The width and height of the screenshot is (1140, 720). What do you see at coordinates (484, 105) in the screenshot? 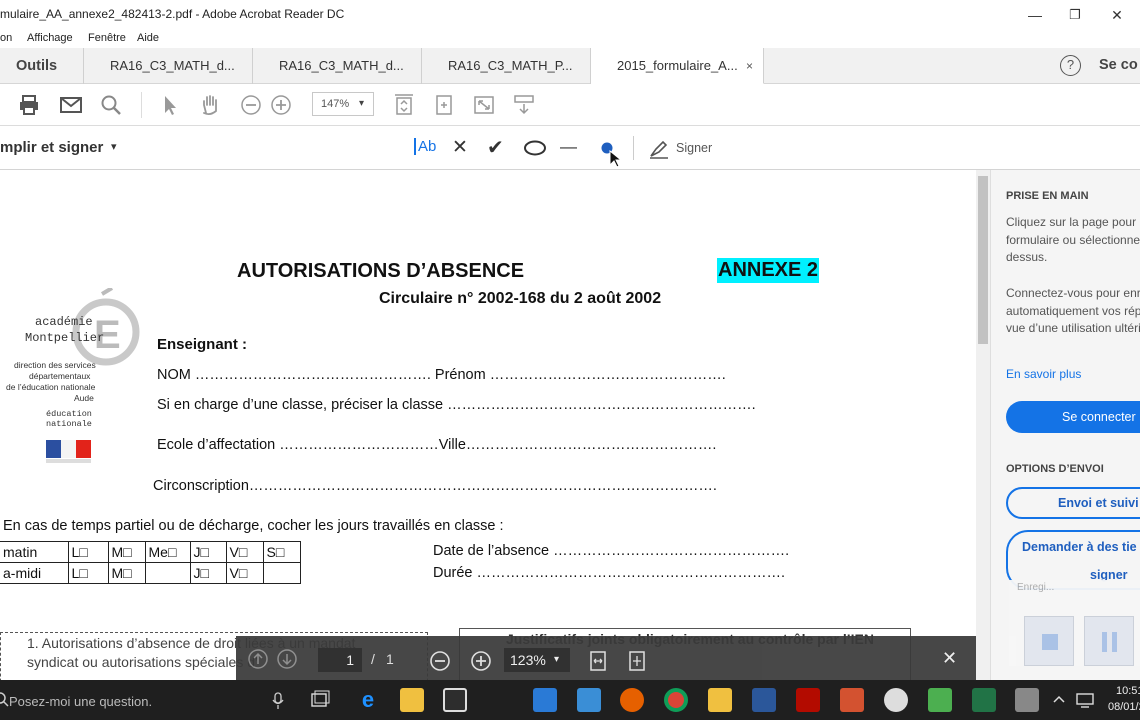
I see `fullscreen-icon` at bounding box center [484, 105].